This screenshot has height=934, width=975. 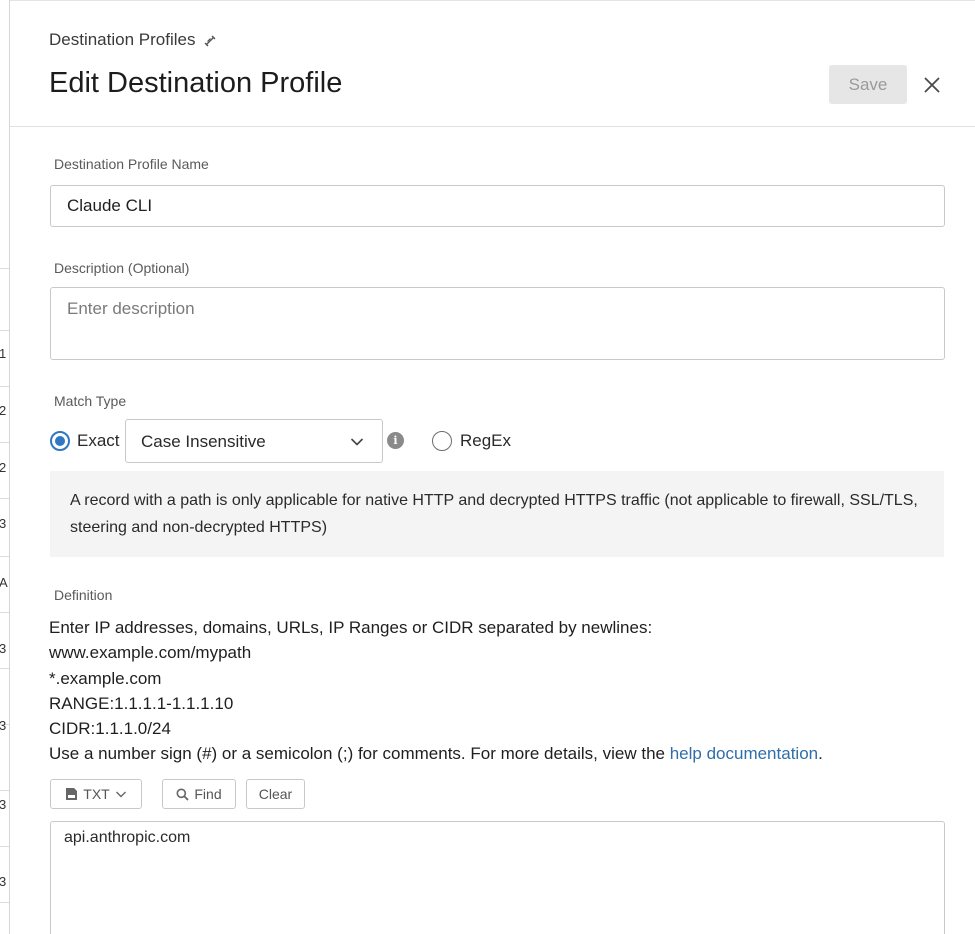 I want to click on txt-format-button: TXT, so click(x=96, y=794).